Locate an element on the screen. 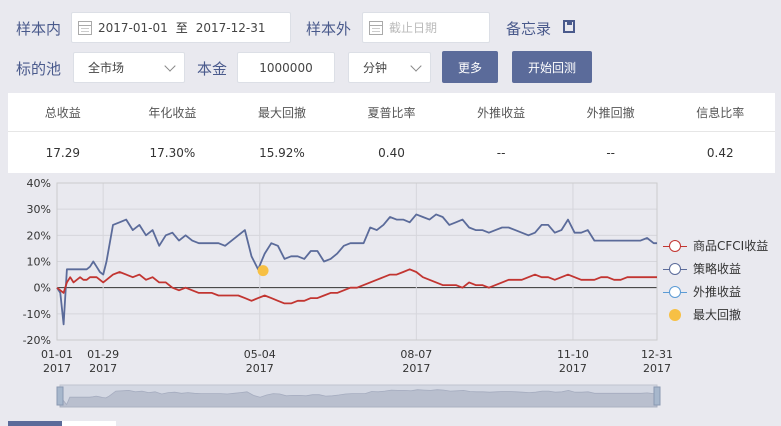 The height and width of the screenshot is (426, 781). pool-value: 全市场 is located at coordinates (106, 68).